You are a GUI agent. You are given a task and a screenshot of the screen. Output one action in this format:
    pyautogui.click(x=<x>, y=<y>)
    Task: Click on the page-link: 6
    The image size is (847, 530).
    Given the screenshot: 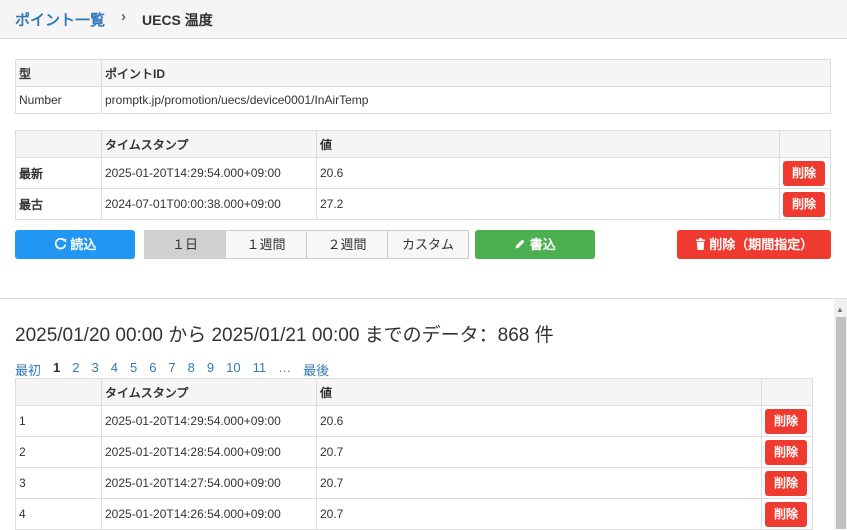 What is the action you would take?
    pyautogui.click(x=152, y=369)
    